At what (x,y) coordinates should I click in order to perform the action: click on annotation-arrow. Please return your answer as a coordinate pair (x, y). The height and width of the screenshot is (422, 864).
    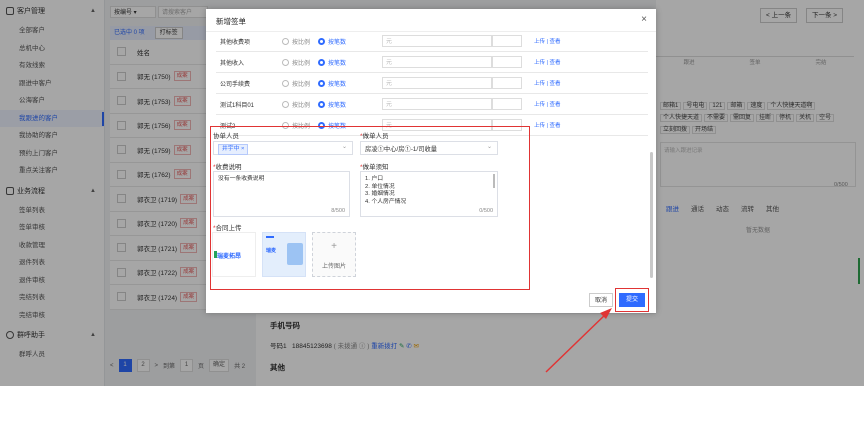
    Looking at the image, I should click on (578, 340).